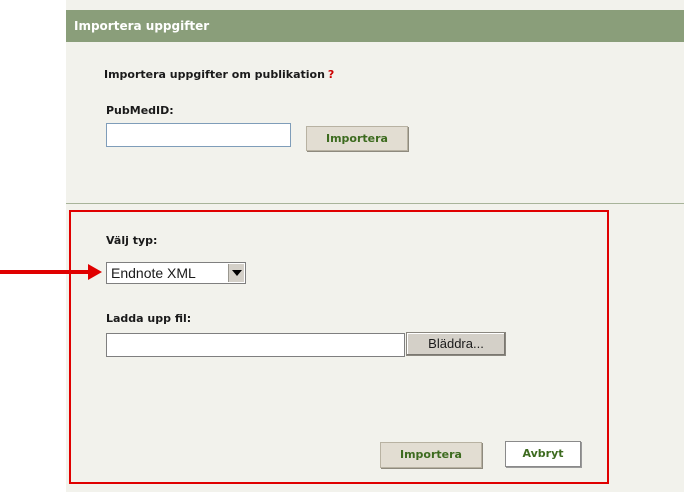  What do you see at coordinates (140, 110) in the screenshot?
I see `pubmed-label: PubMedID:` at bounding box center [140, 110].